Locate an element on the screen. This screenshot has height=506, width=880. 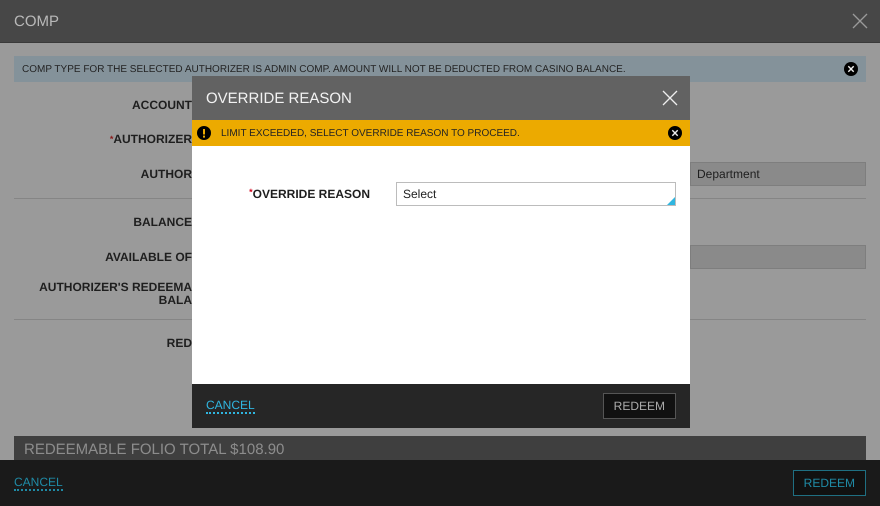
window-title: COMP is located at coordinates (36, 21).